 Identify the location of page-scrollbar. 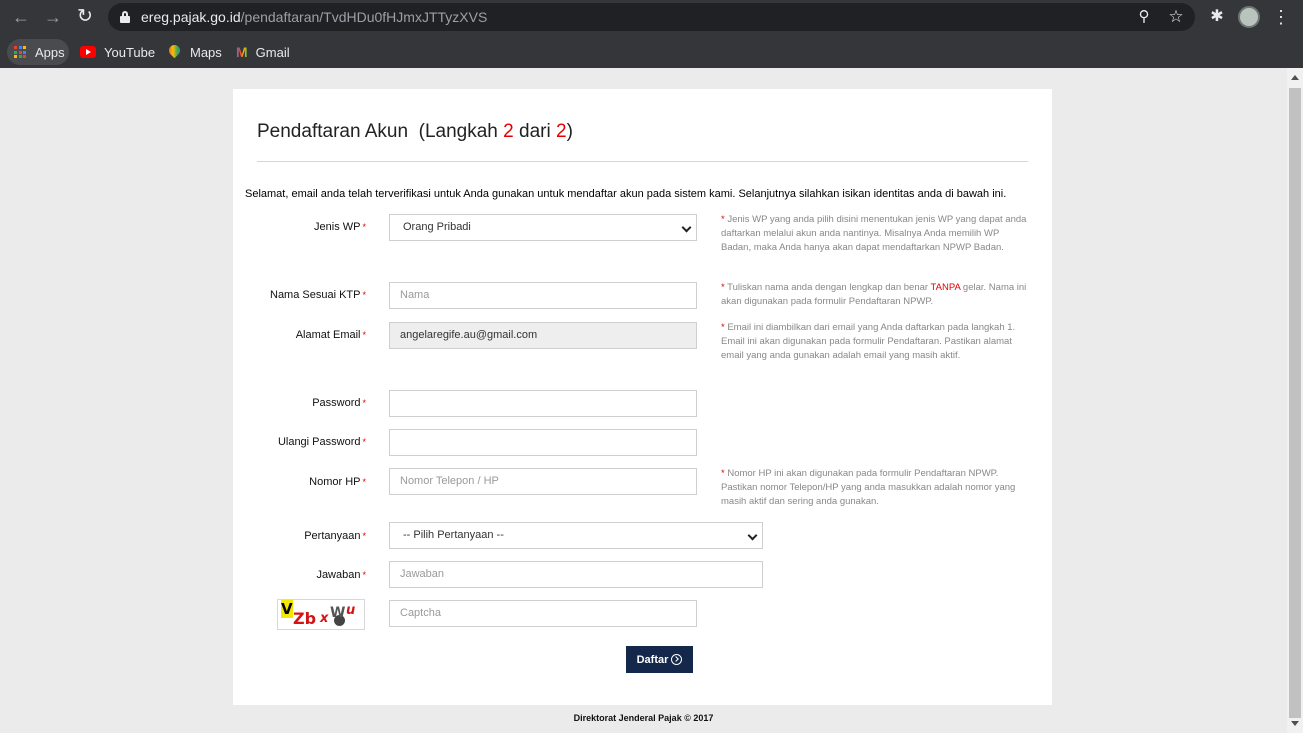
(1295, 400).